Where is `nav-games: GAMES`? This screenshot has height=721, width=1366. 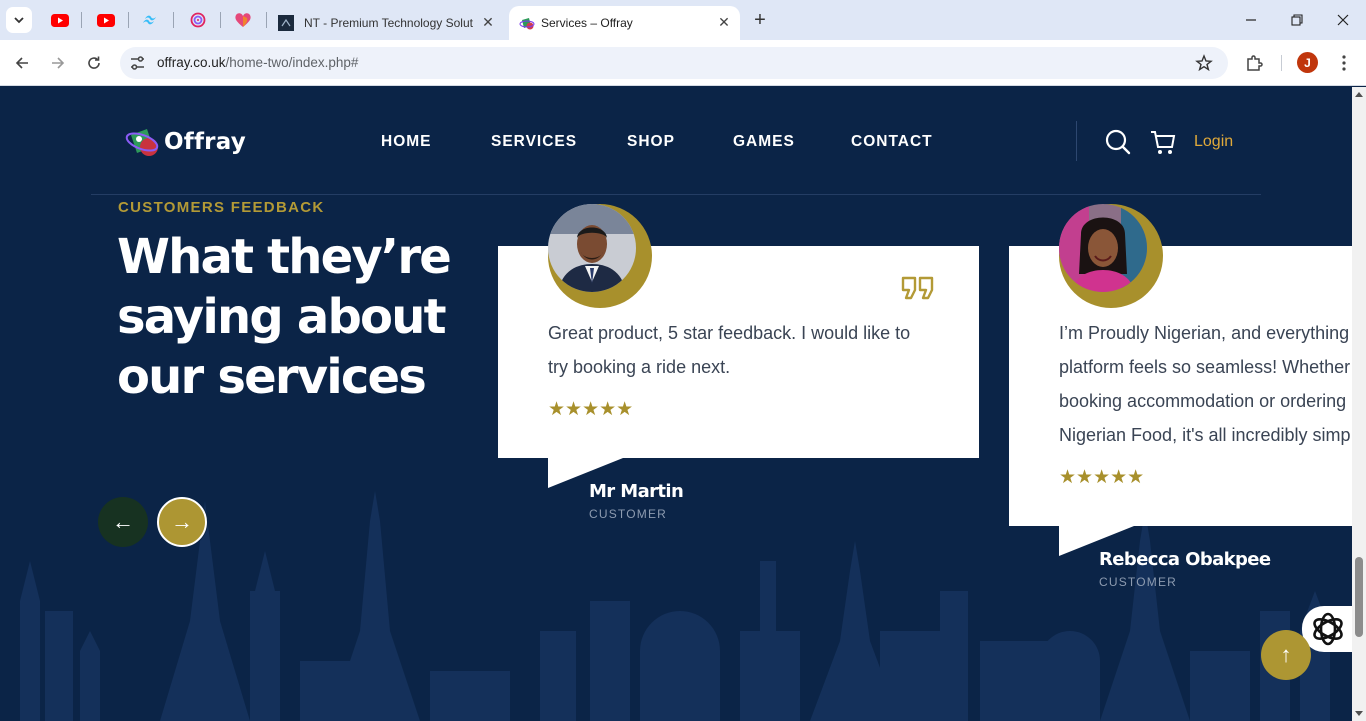
nav-games: GAMES is located at coordinates (764, 142).